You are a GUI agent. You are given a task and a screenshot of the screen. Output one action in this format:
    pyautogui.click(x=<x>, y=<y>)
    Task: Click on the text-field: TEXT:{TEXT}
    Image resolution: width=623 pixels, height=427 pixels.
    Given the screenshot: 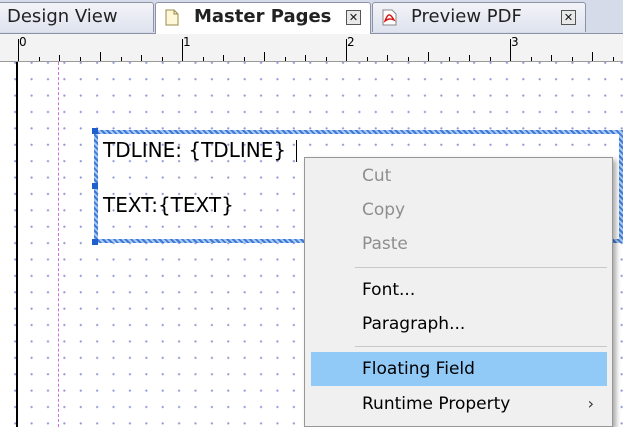 What is the action you would take?
    pyautogui.click(x=168, y=205)
    